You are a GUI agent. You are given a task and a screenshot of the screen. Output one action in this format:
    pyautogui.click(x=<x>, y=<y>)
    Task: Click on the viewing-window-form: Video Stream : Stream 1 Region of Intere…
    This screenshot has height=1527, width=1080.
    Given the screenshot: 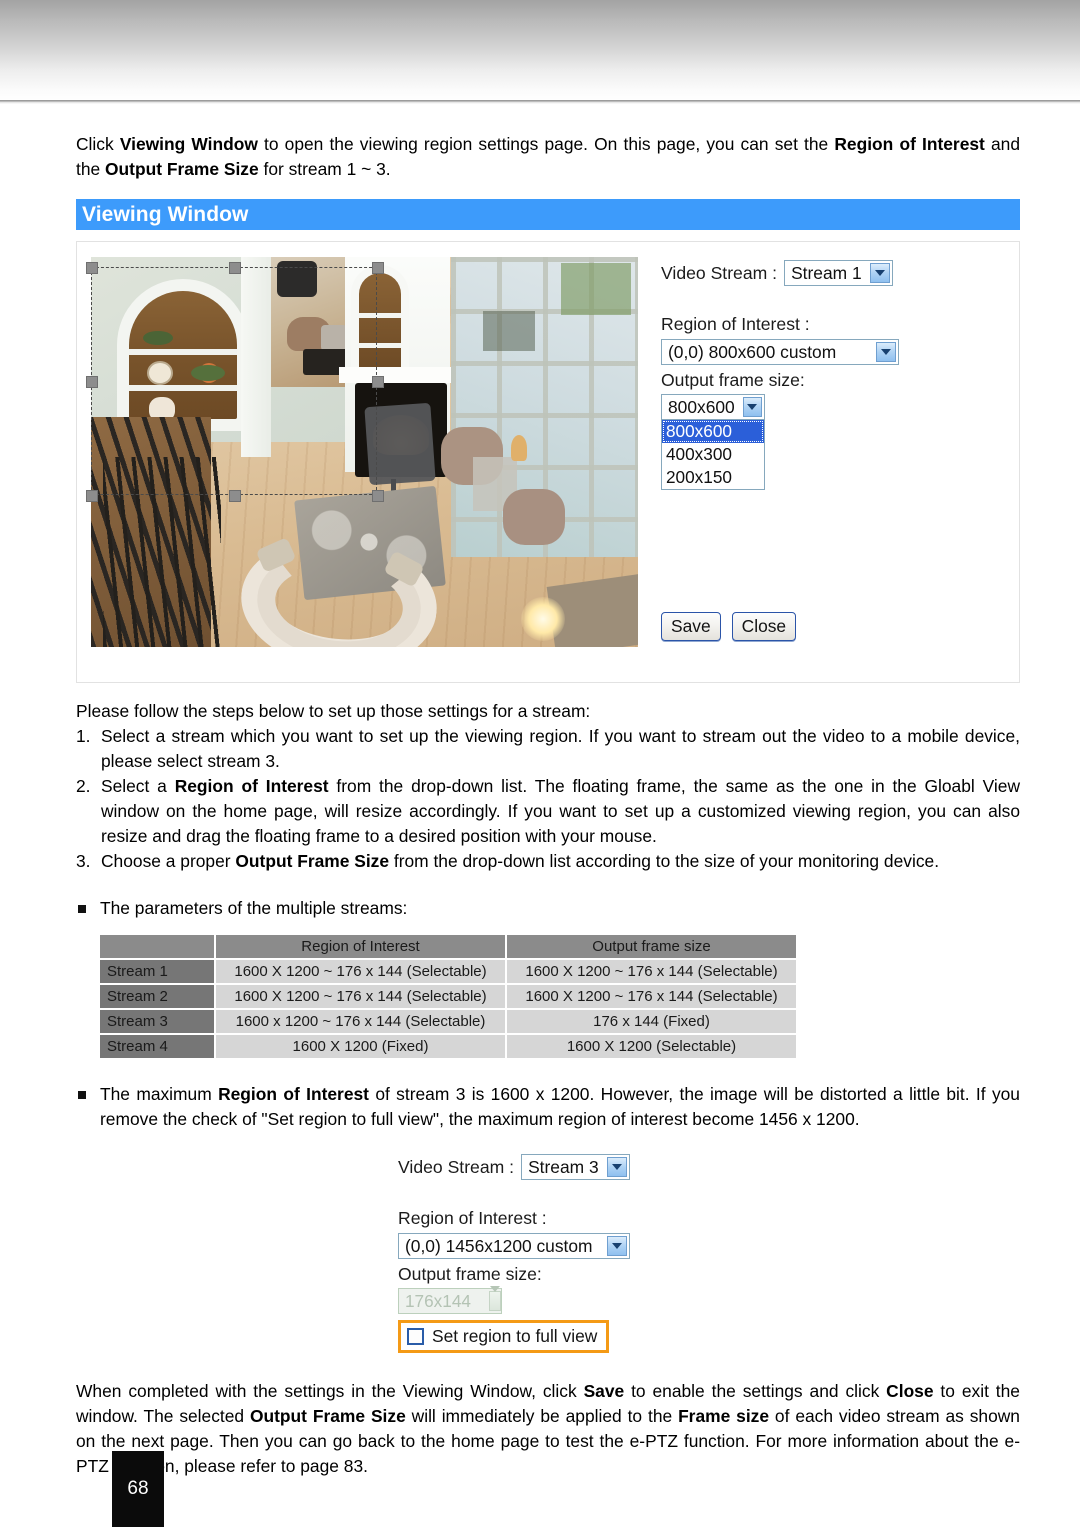 What is the action you would take?
    pyautogui.click(x=821, y=375)
    